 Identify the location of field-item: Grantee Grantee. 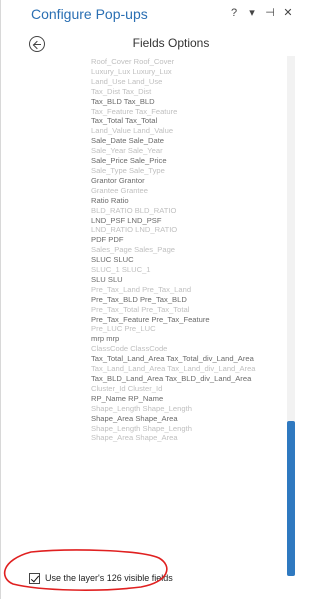
(186, 191).